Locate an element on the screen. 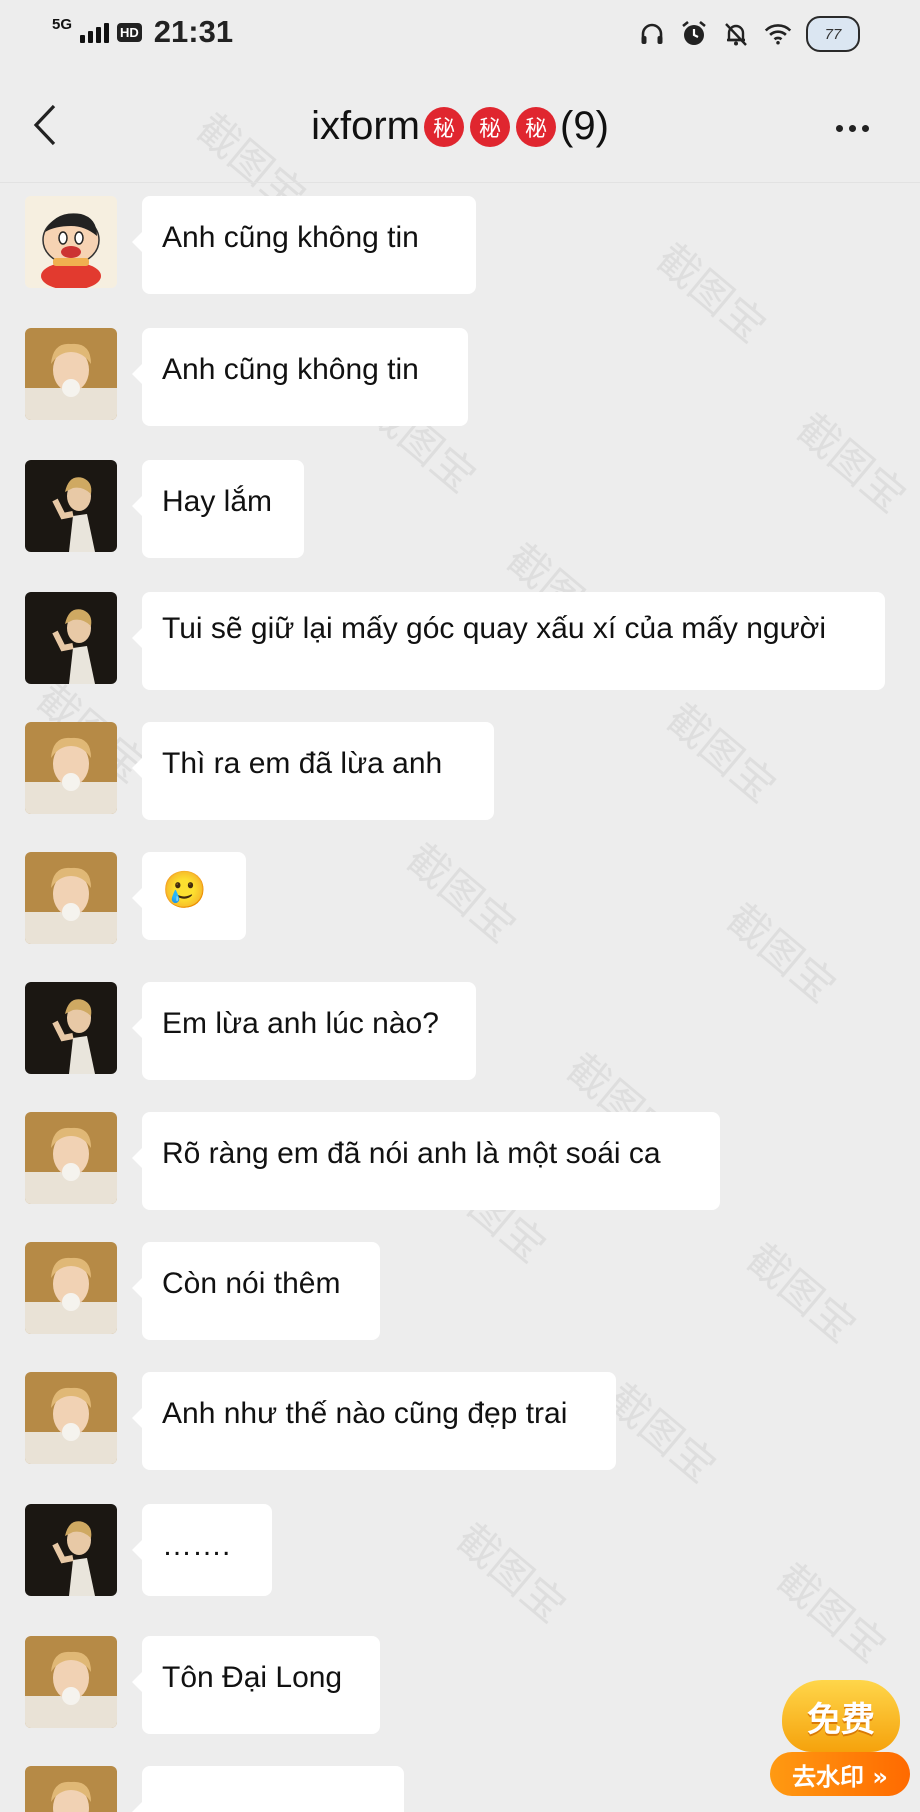 The width and height of the screenshot is (920, 1812). message-bubble: Anh như thế nào cũng đẹp trai is located at coordinates (374, 1421).